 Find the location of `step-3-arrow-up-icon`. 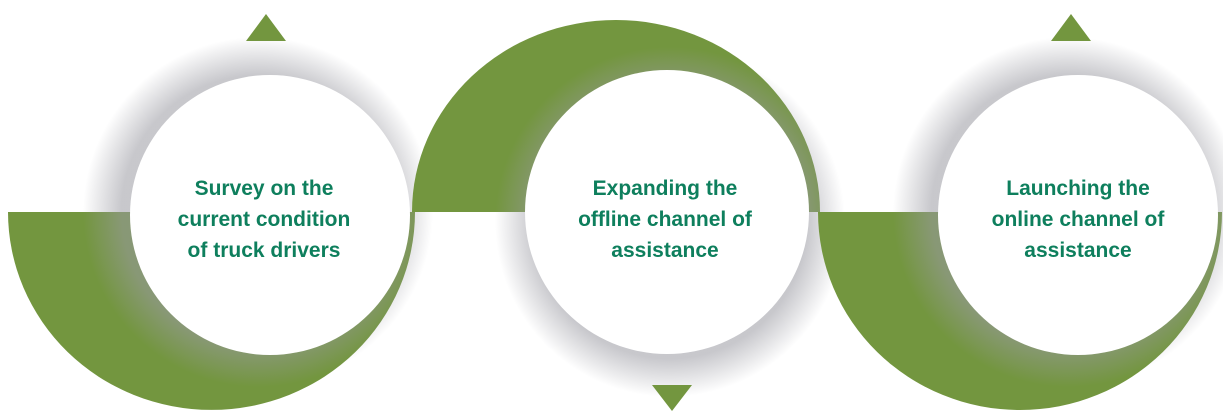

step-3-arrow-up-icon is located at coordinates (1071, 27).